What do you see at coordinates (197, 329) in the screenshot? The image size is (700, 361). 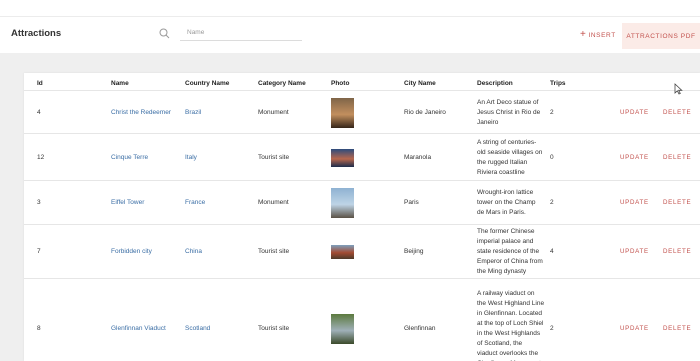 I see `country-link: Scotland` at bounding box center [197, 329].